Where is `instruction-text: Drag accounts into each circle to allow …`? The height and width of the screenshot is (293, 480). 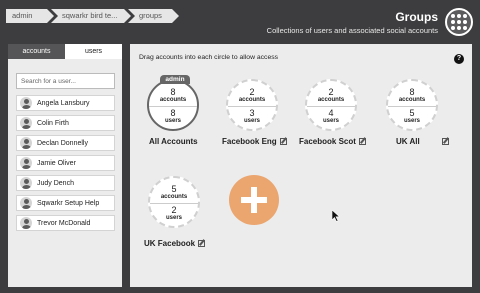 instruction-text: Drag accounts into each circle to allow … is located at coordinates (209, 57).